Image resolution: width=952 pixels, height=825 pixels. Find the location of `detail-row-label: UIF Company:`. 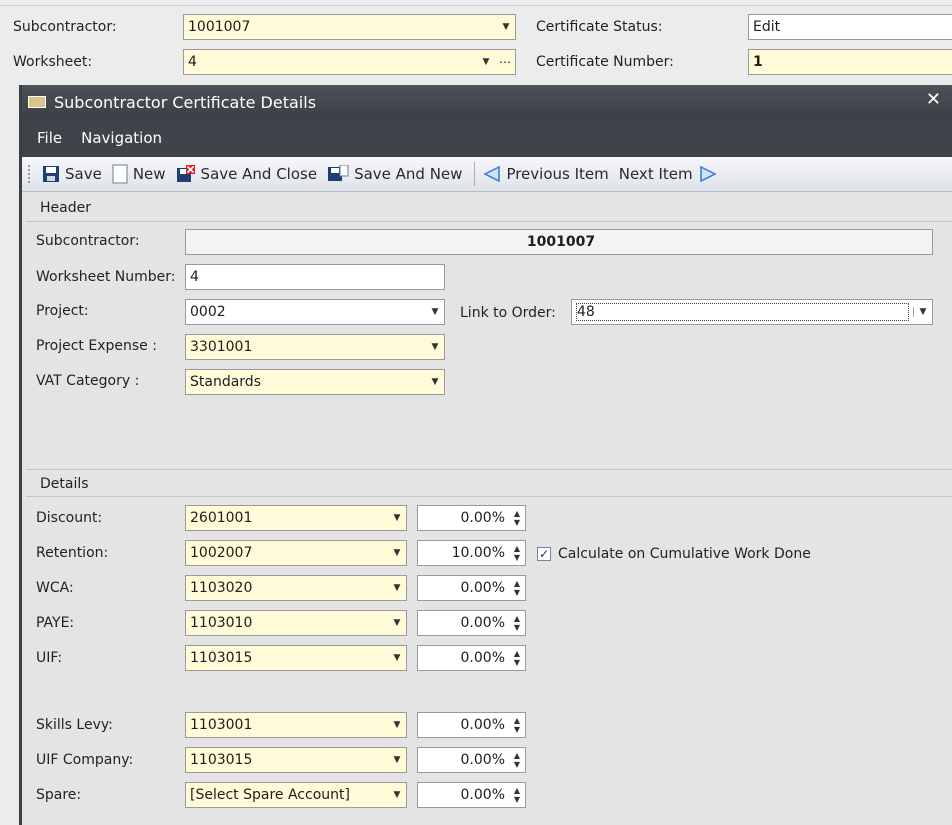

detail-row-label: UIF Company: is located at coordinates (85, 760).